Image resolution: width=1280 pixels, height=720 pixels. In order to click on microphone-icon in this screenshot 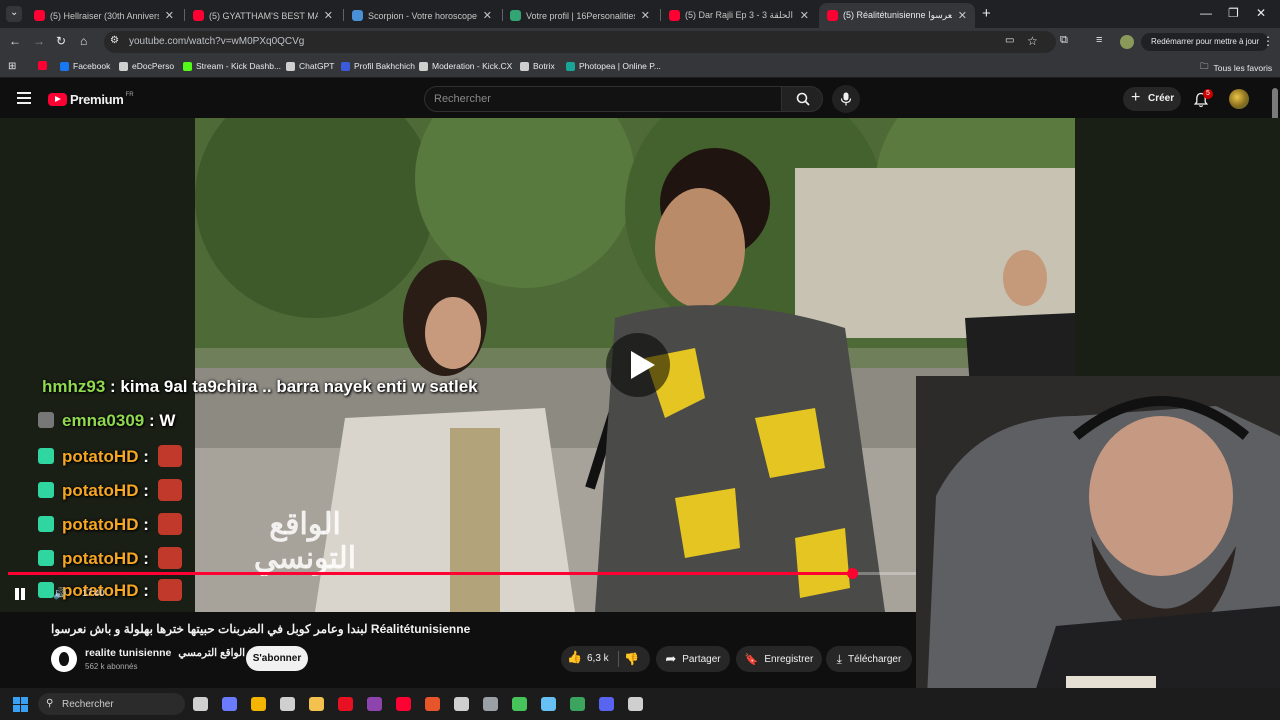, I will do `click(846, 99)`.